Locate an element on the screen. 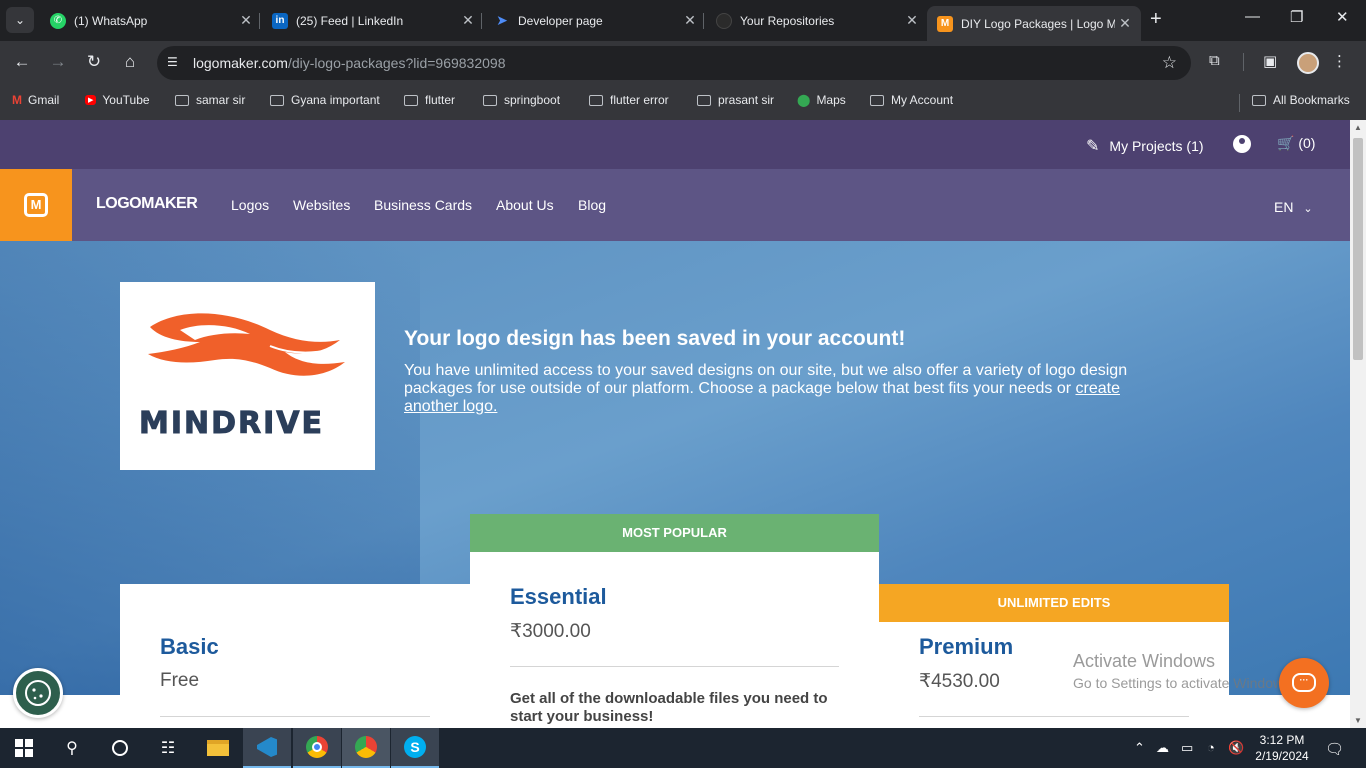 The image size is (1366, 768). windows-icon is located at coordinates (24, 748).